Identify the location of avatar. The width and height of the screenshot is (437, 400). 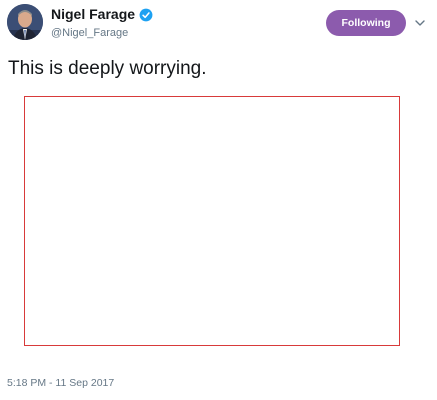
(25, 22).